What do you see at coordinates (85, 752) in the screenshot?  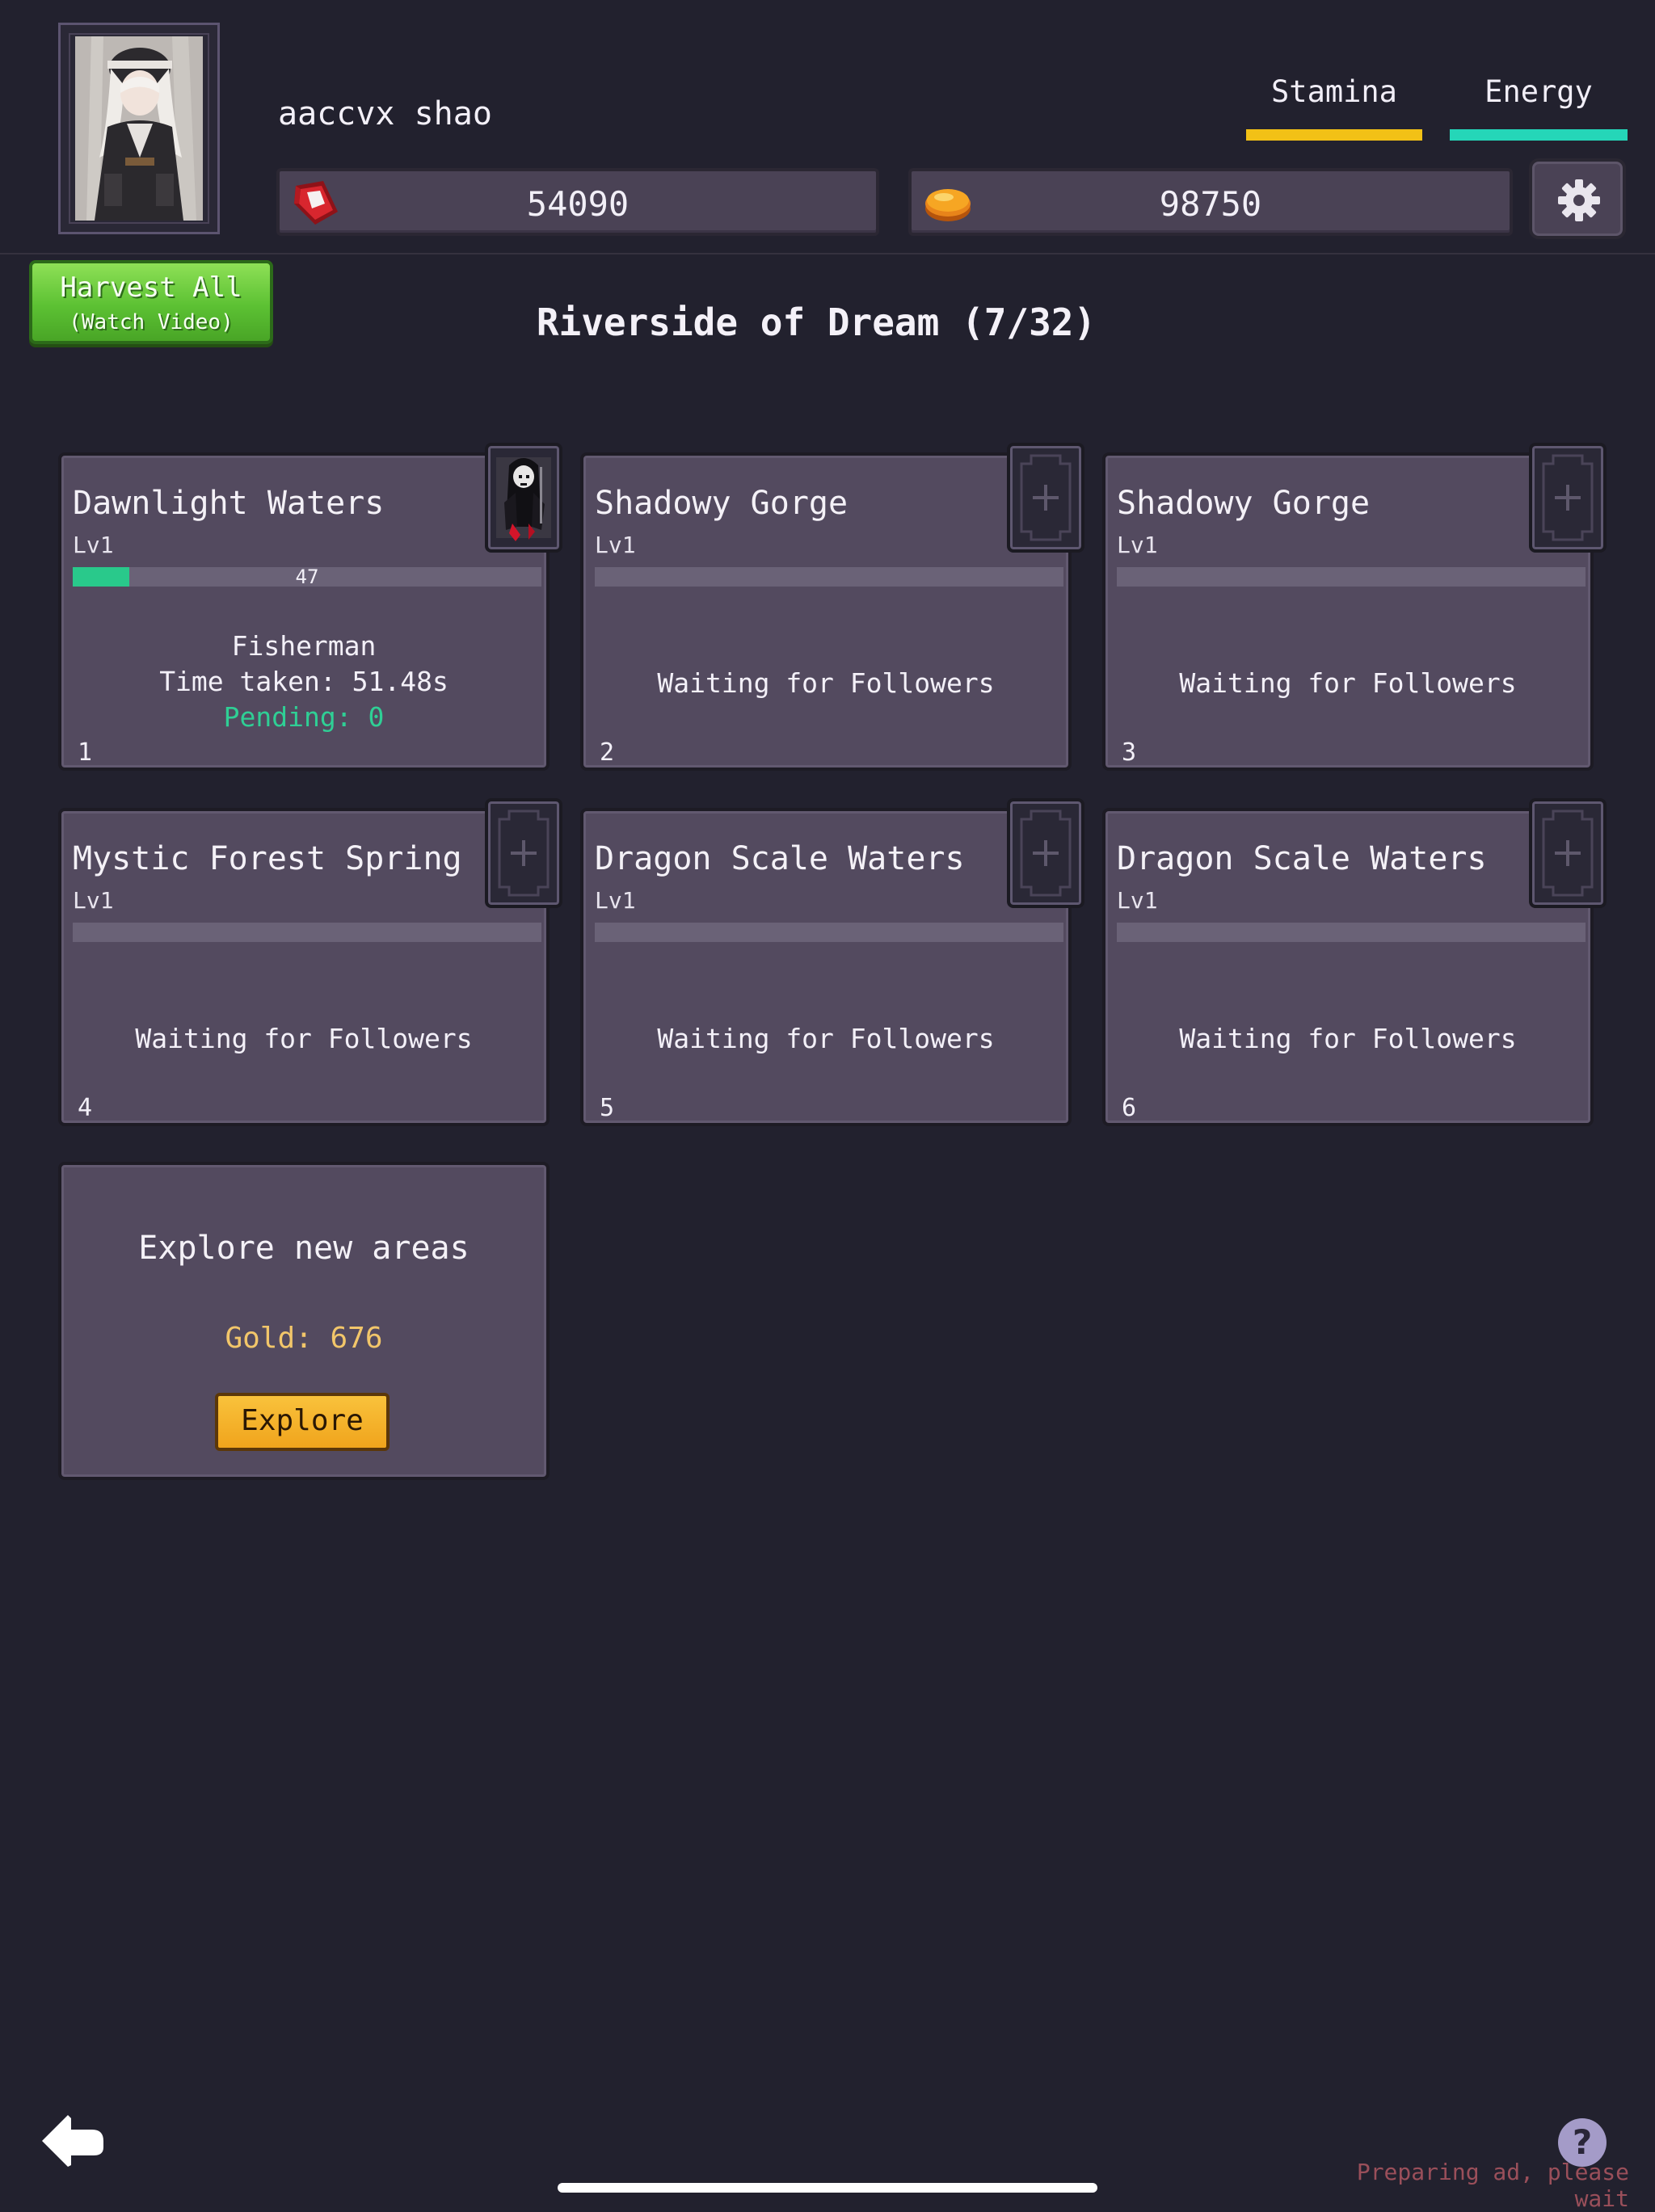 I see `spot-index: 1` at bounding box center [85, 752].